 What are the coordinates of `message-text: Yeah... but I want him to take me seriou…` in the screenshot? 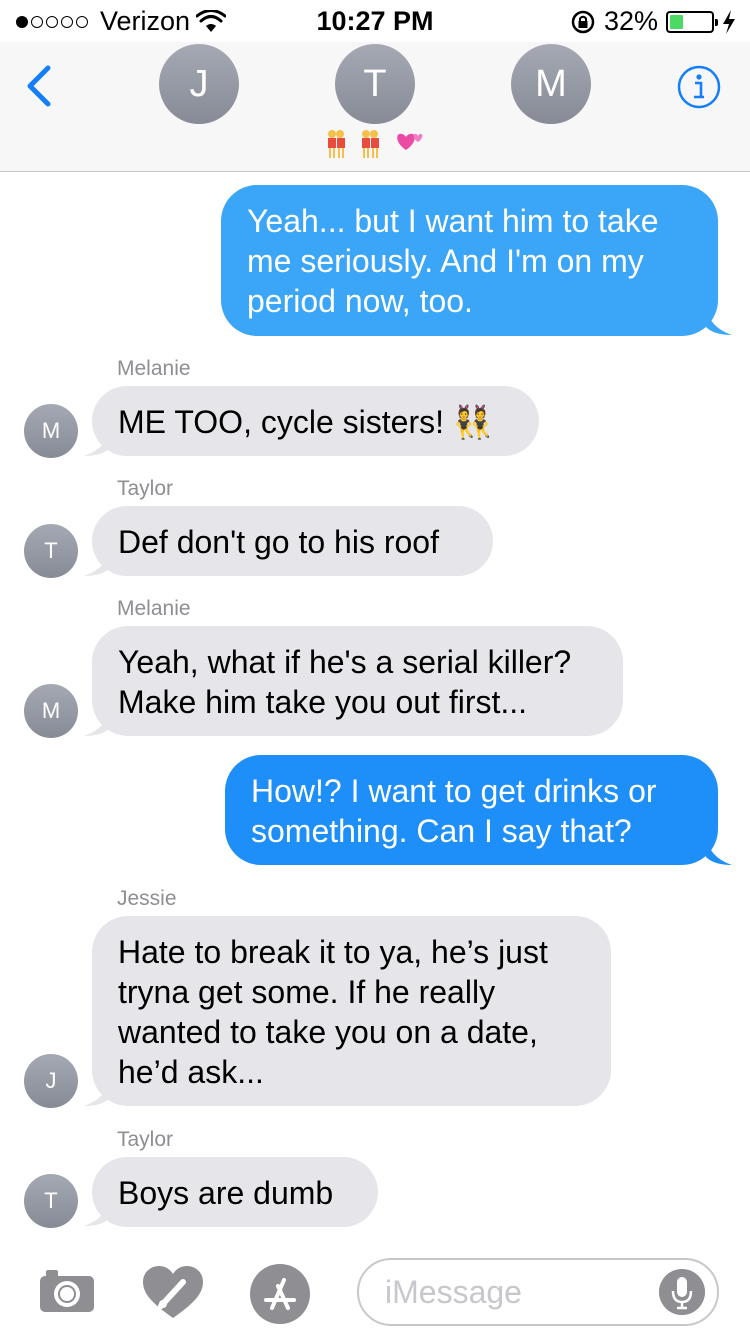 It's located at (453, 261).